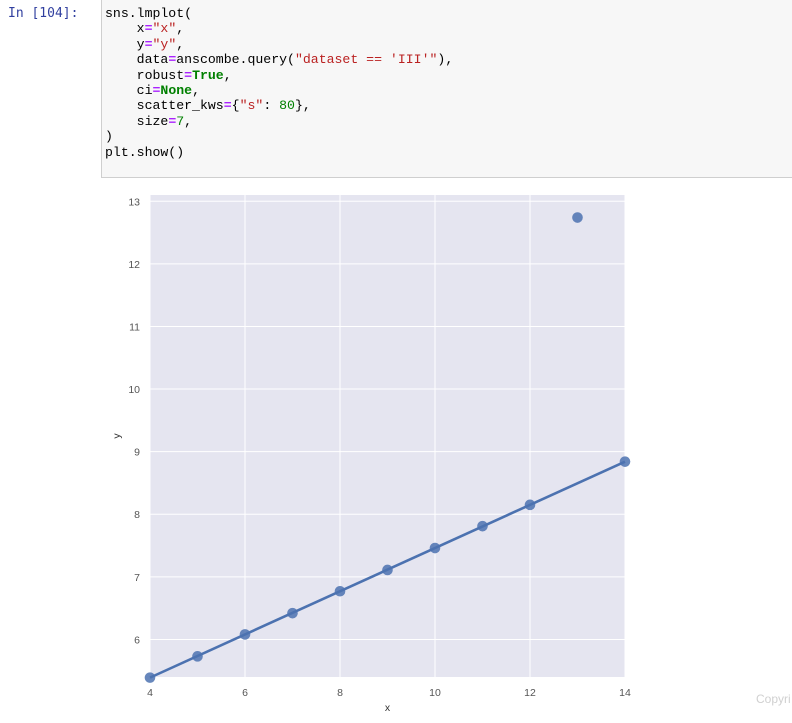 Image resolution: width=792 pixels, height=723 pixels. What do you see at coordinates (435, 693) in the screenshot?
I see `x-tick-label: 10` at bounding box center [435, 693].